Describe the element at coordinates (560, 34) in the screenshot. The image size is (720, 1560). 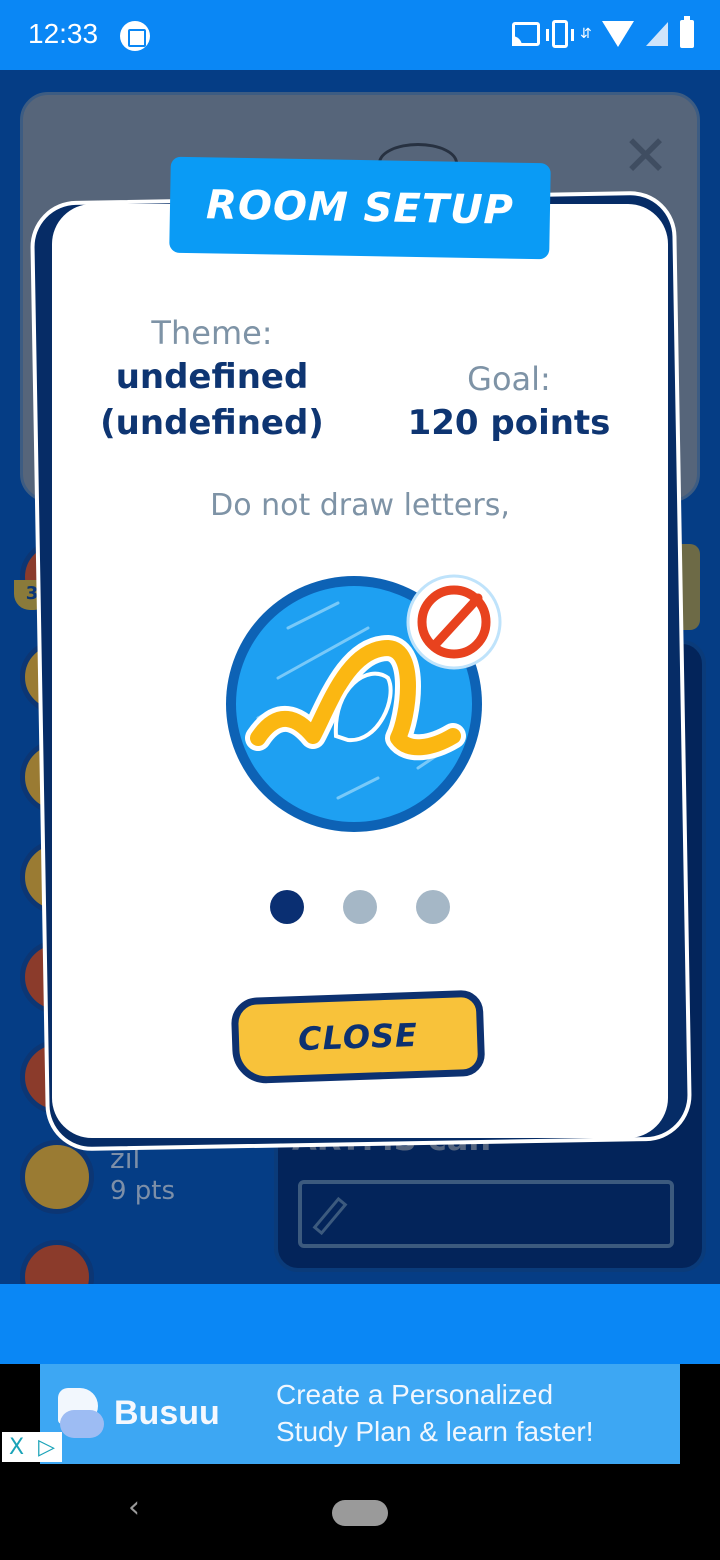
I see `vibrate-icon` at that location.